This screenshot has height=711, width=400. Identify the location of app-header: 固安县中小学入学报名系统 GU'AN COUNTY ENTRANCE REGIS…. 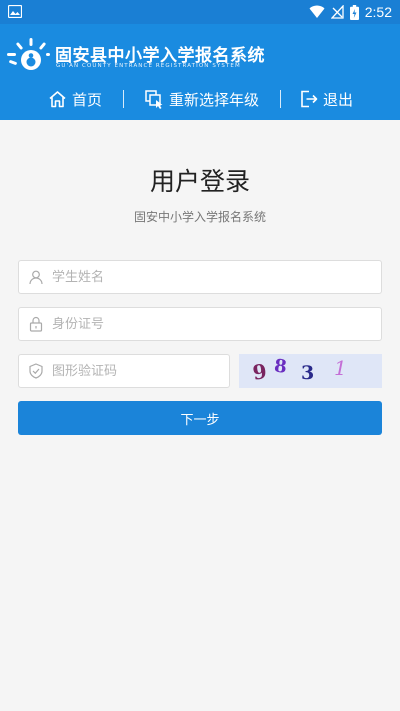
(200, 72).